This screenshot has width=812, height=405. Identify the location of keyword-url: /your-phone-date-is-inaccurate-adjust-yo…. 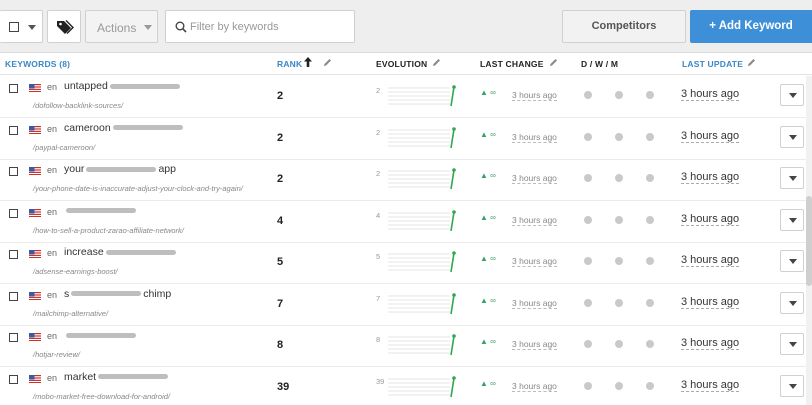
(138, 188).